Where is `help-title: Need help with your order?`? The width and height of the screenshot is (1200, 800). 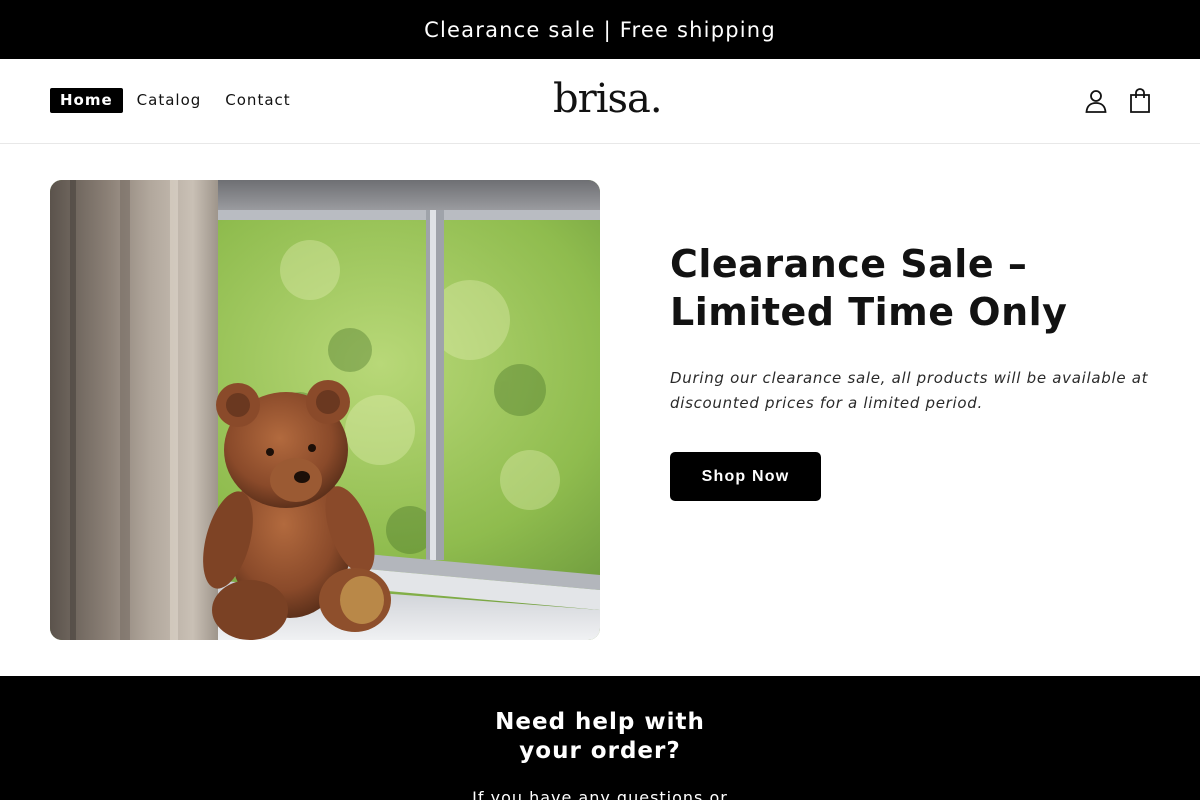
help-title: Need help with your order? is located at coordinates (600, 737).